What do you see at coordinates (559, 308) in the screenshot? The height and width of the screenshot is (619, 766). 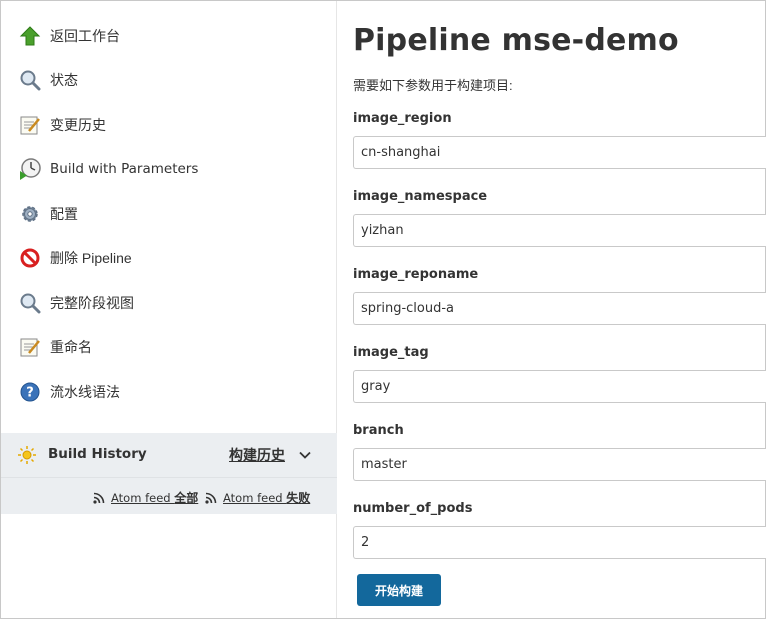 I see `image-reponame-input` at bounding box center [559, 308].